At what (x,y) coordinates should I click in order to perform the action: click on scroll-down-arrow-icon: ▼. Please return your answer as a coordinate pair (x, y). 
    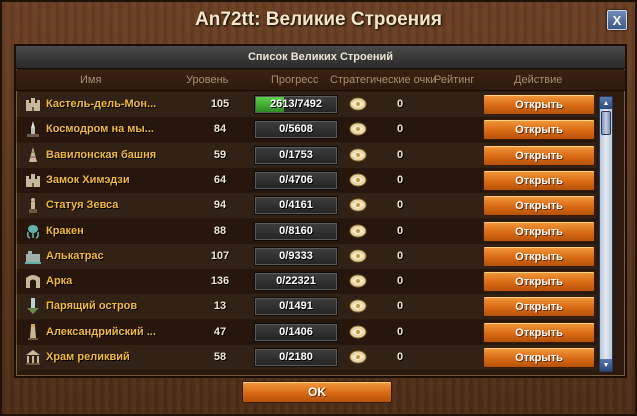
    Looking at the image, I should click on (606, 365).